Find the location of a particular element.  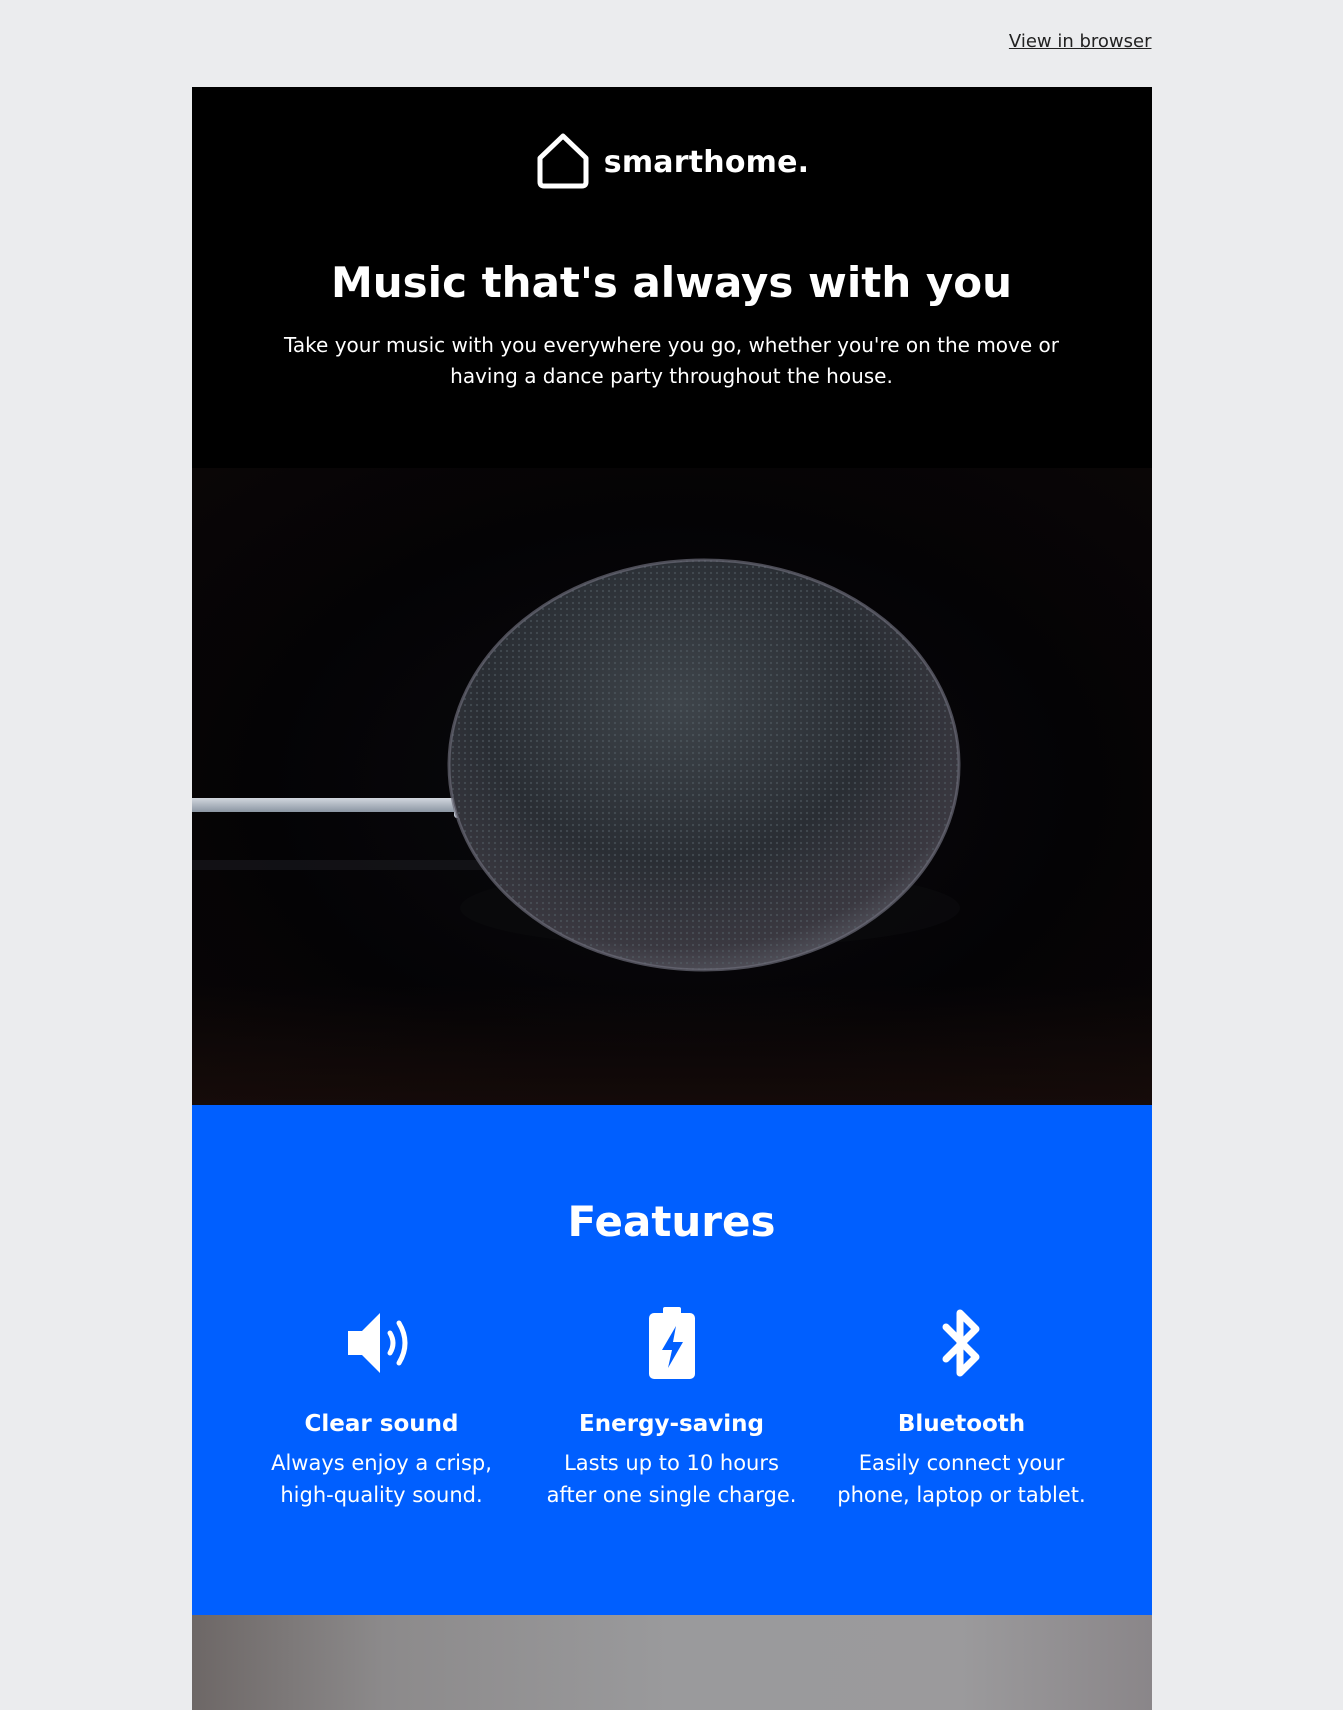

brand-logo: smarthome. is located at coordinates (671, 162).